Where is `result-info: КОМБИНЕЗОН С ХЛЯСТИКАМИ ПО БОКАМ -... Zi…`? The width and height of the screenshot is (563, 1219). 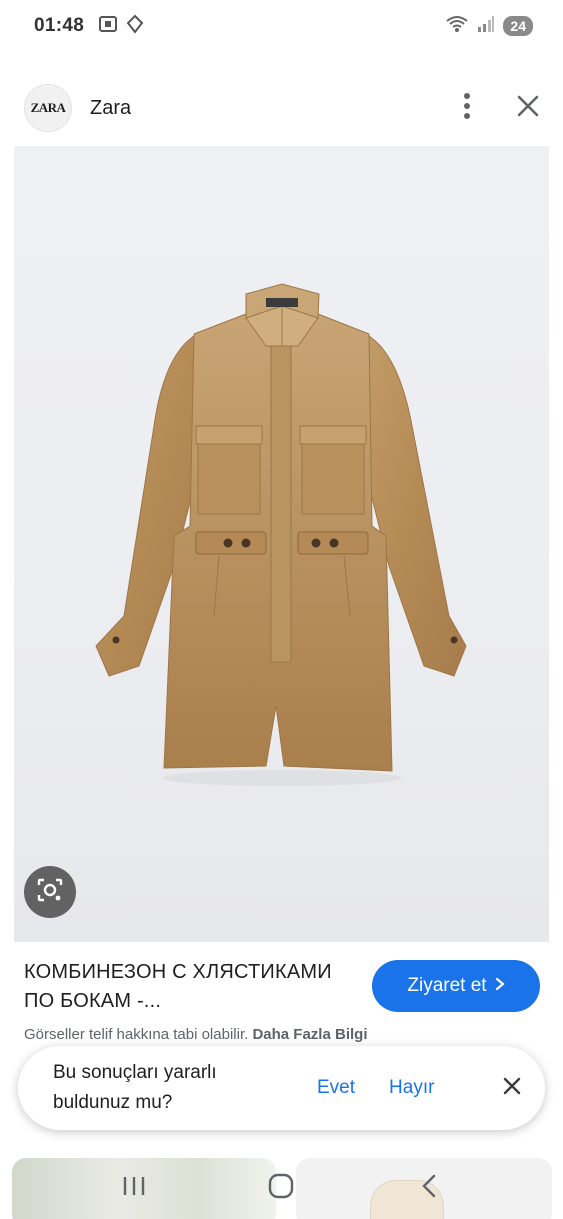 result-info: КОМБИНЕЗОН С ХЛЯСТИКАМИ ПО БОКАМ -... Zi… is located at coordinates (284, 1000).